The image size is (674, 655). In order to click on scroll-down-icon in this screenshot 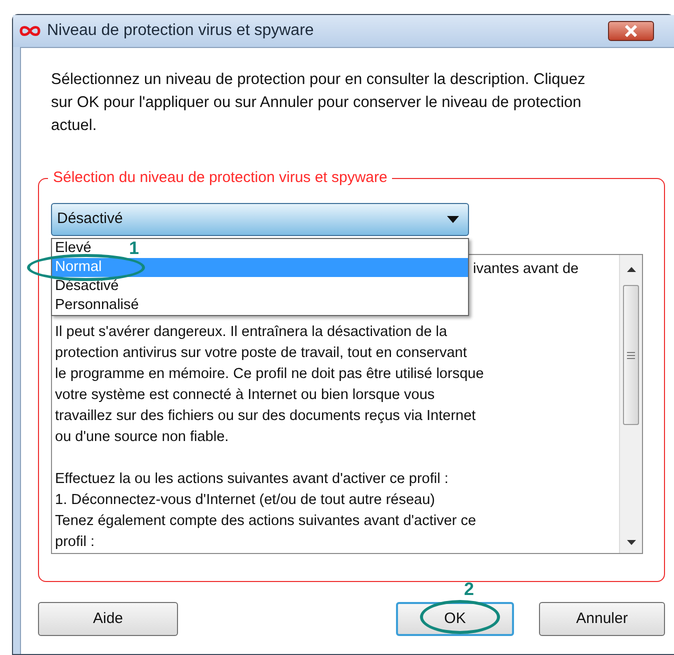, I will do `click(631, 542)`.